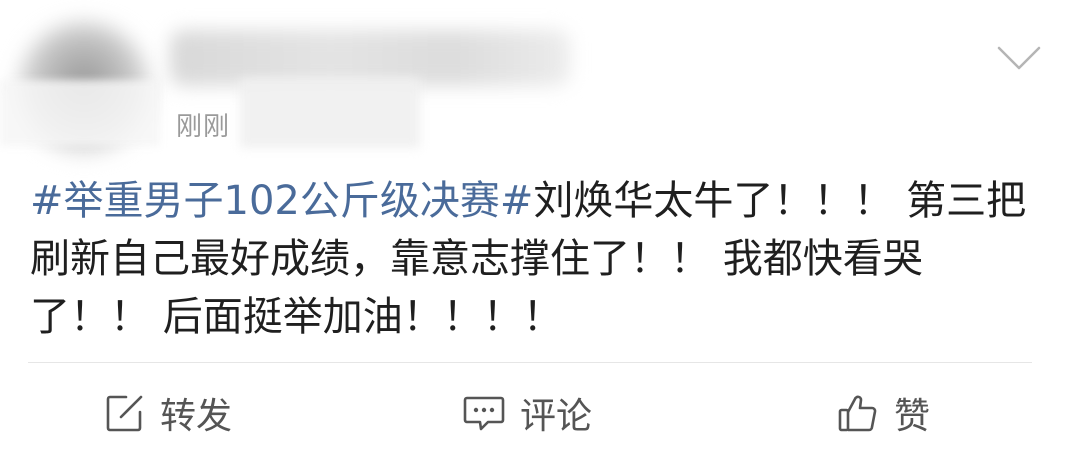  I want to click on privacy-mask-secondary, so click(330, 113).